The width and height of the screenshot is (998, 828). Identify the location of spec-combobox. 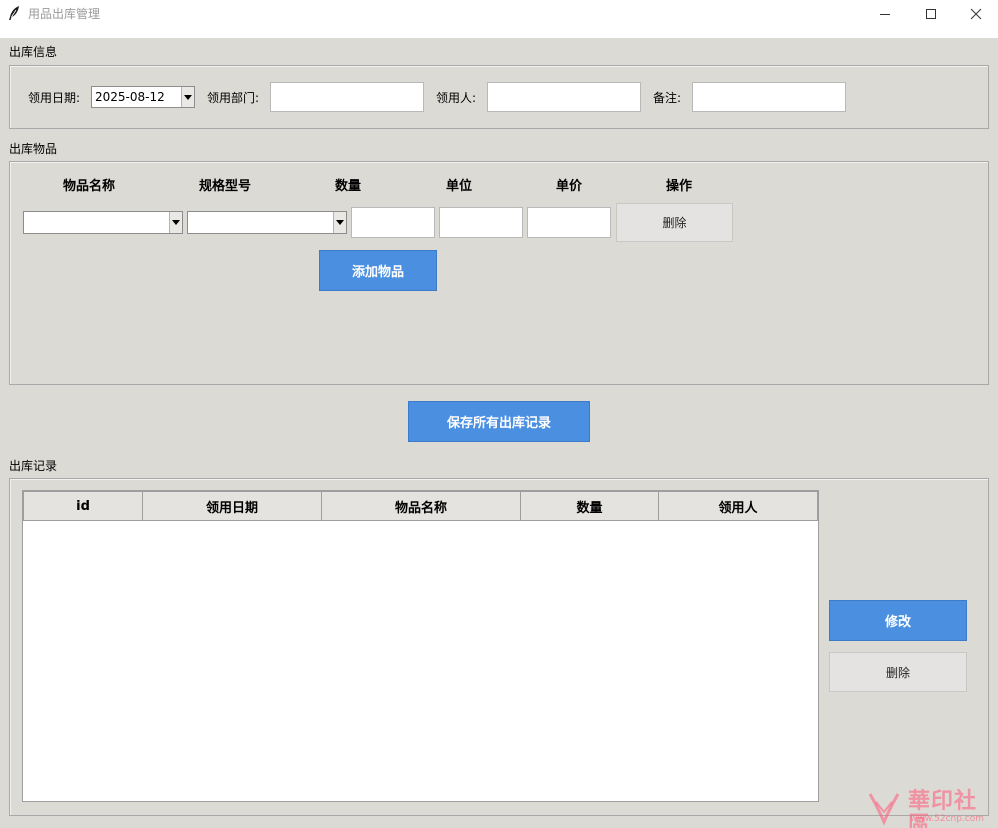
(267, 222).